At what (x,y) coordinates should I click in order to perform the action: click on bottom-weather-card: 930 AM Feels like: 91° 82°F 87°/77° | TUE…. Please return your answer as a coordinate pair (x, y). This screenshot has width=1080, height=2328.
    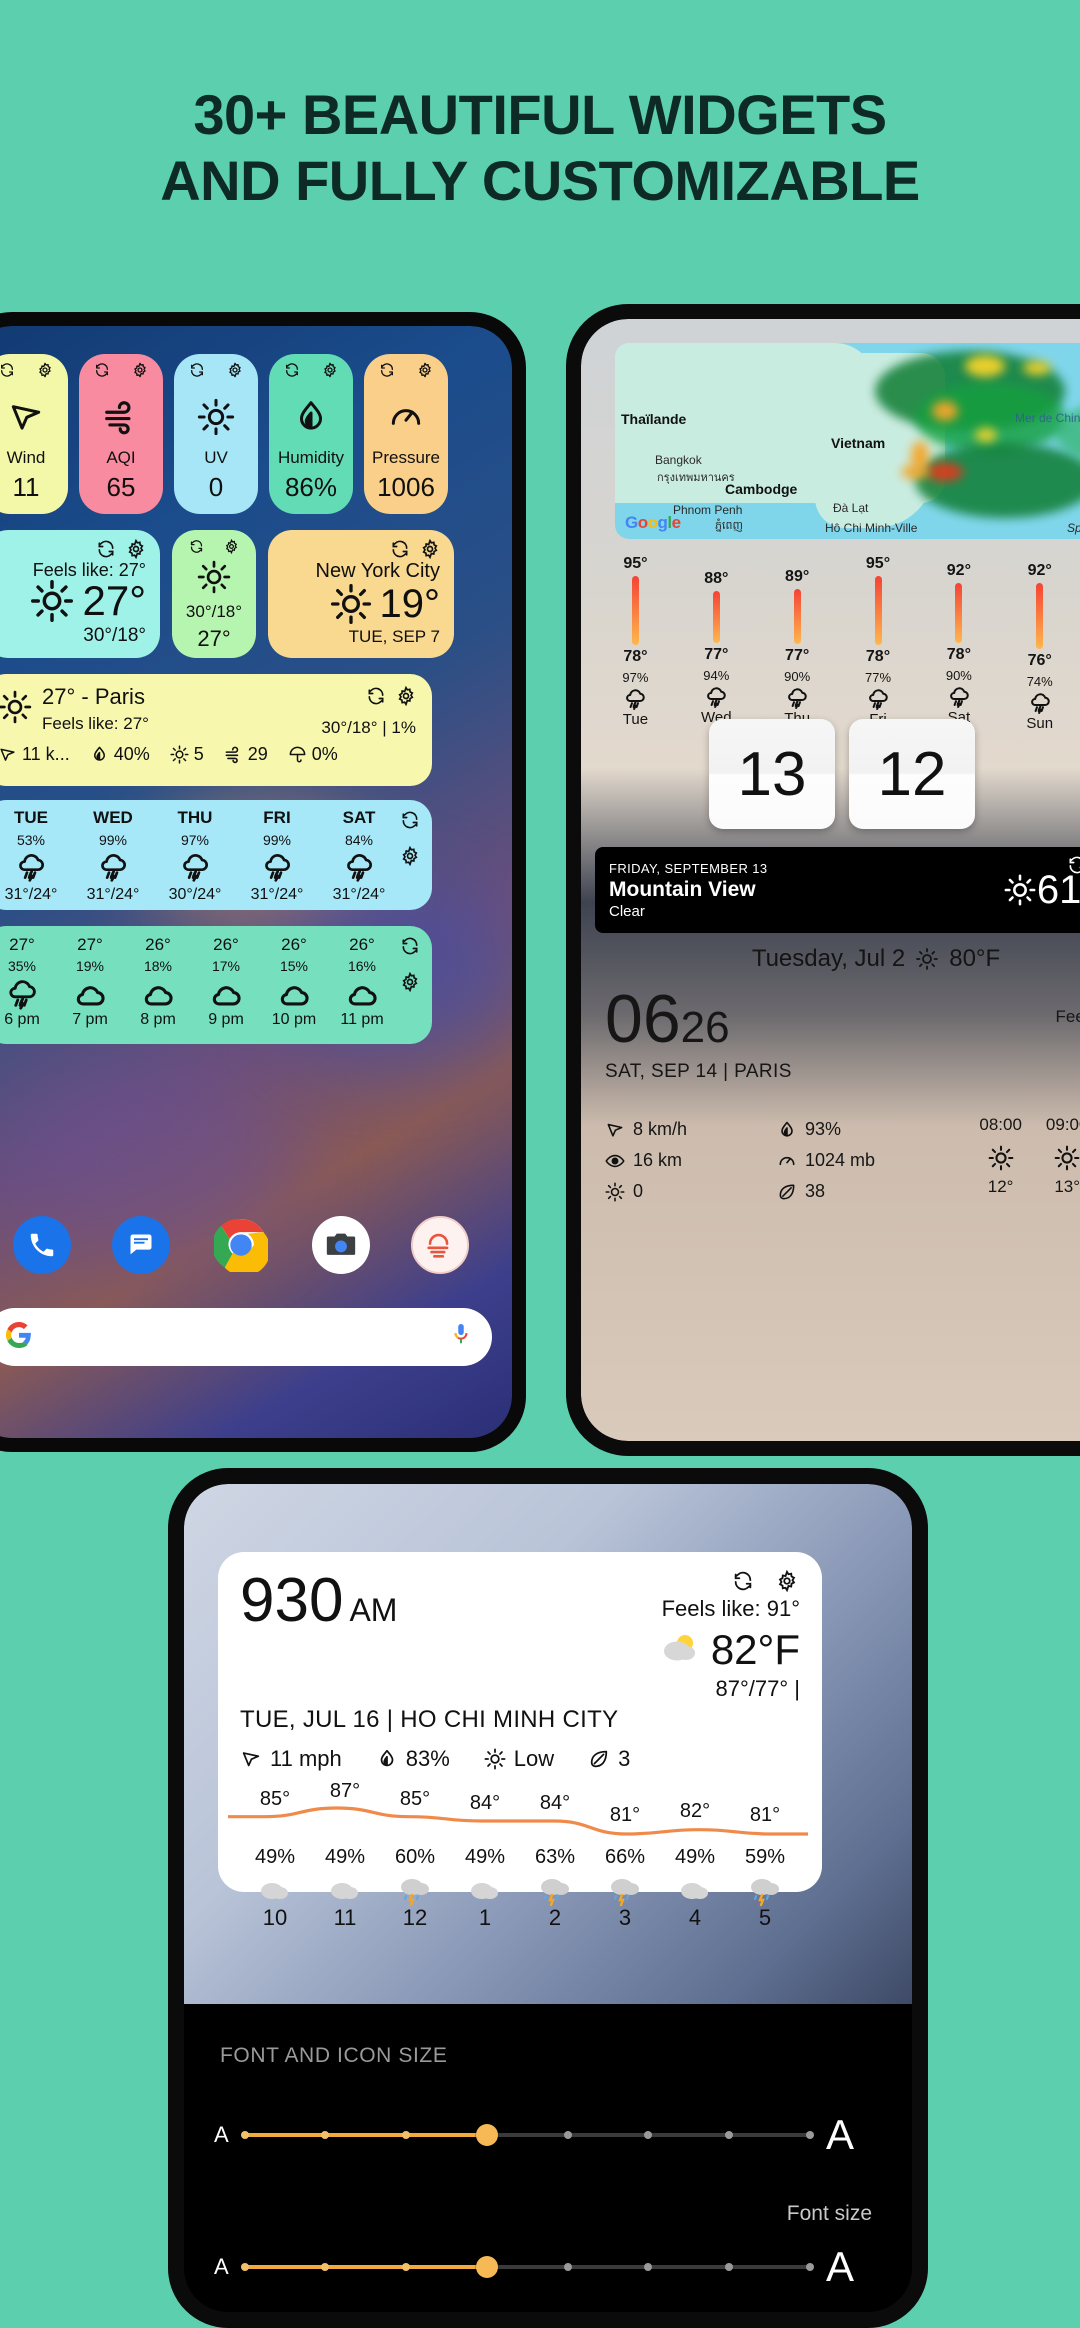
    Looking at the image, I should click on (520, 1741).